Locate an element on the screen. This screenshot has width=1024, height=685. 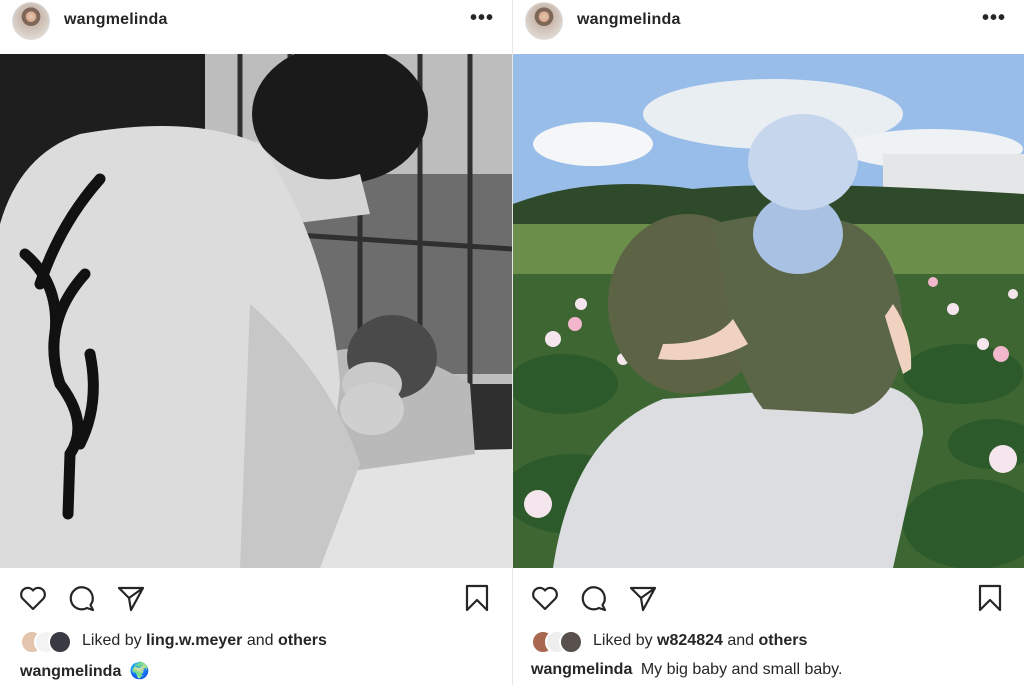
likes-text: Liked by ling.w.meyer and others is located at coordinates (204, 641).